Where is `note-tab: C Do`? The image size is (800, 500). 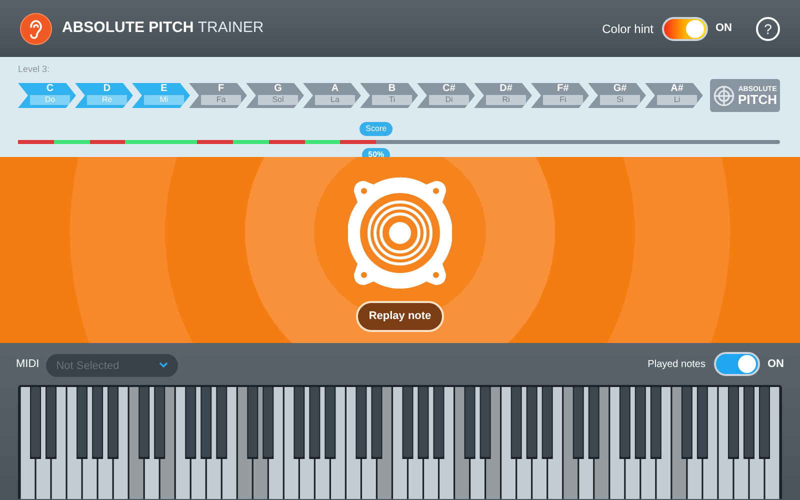 note-tab: C Do is located at coordinates (47, 95).